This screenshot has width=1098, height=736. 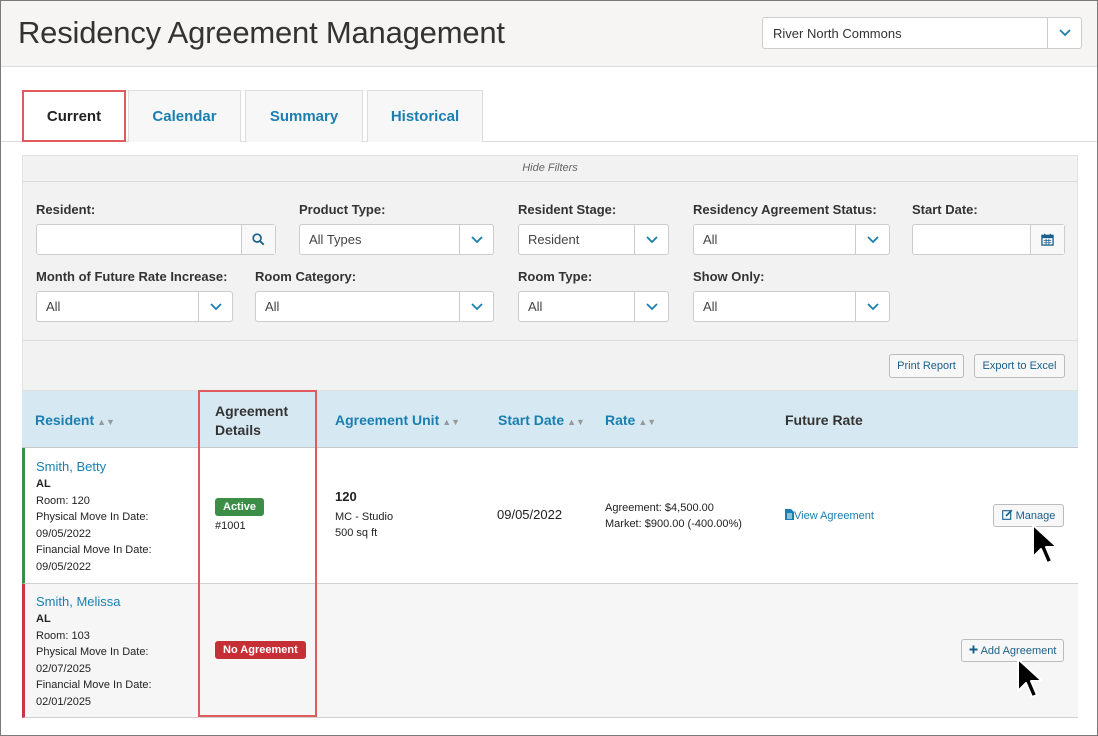 What do you see at coordinates (834, 516) in the screenshot?
I see `view-agreement-label: View Agreement` at bounding box center [834, 516].